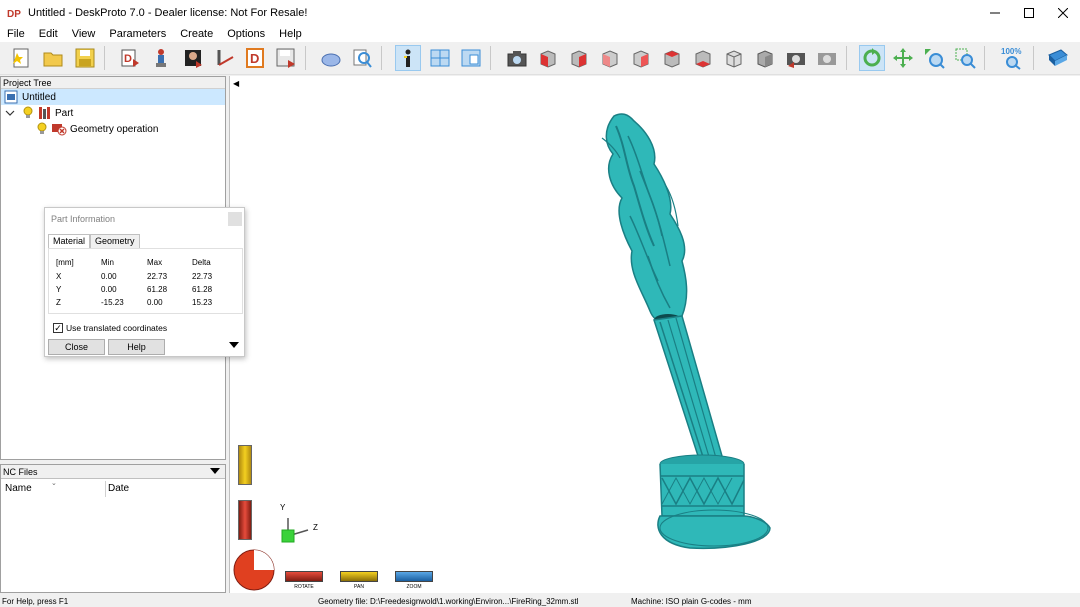  Describe the element at coordinates (641, 58) in the screenshot. I see `view-right-button` at that location.